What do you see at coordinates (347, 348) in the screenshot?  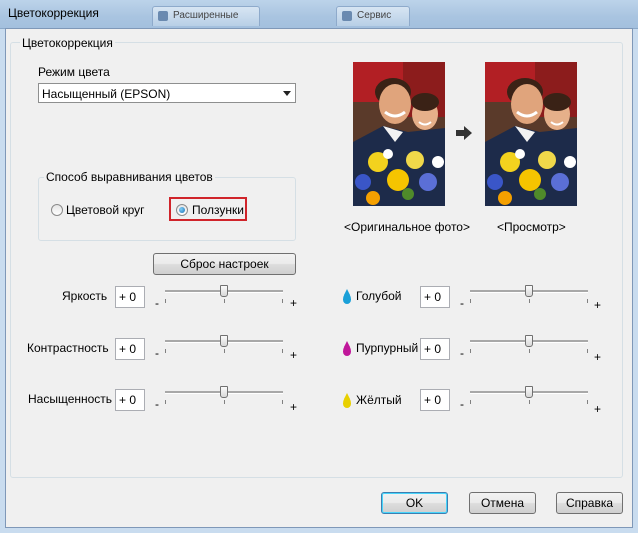 I see `magenta-drop-icon` at bounding box center [347, 348].